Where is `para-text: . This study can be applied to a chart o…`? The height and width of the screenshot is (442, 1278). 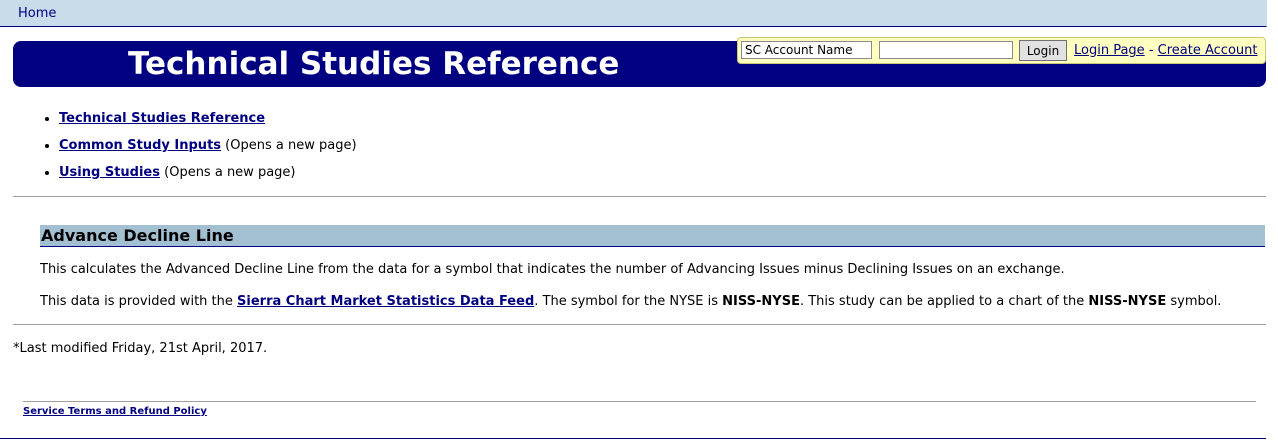
para-text: . This study can be applied to a chart o… is located at coordinates (942, 301).